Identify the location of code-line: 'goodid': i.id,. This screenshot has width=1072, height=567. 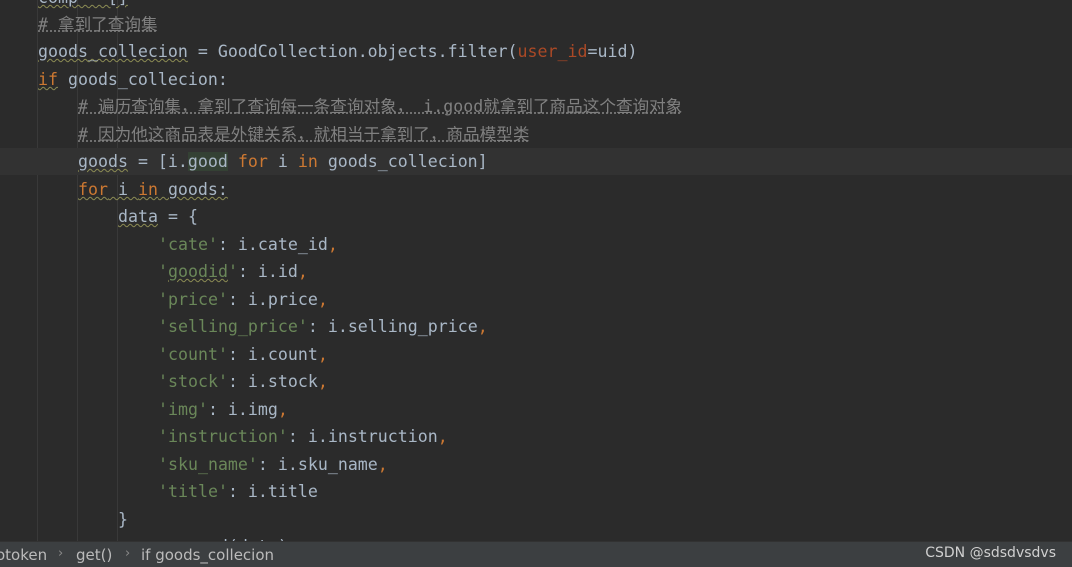
(233, 271).